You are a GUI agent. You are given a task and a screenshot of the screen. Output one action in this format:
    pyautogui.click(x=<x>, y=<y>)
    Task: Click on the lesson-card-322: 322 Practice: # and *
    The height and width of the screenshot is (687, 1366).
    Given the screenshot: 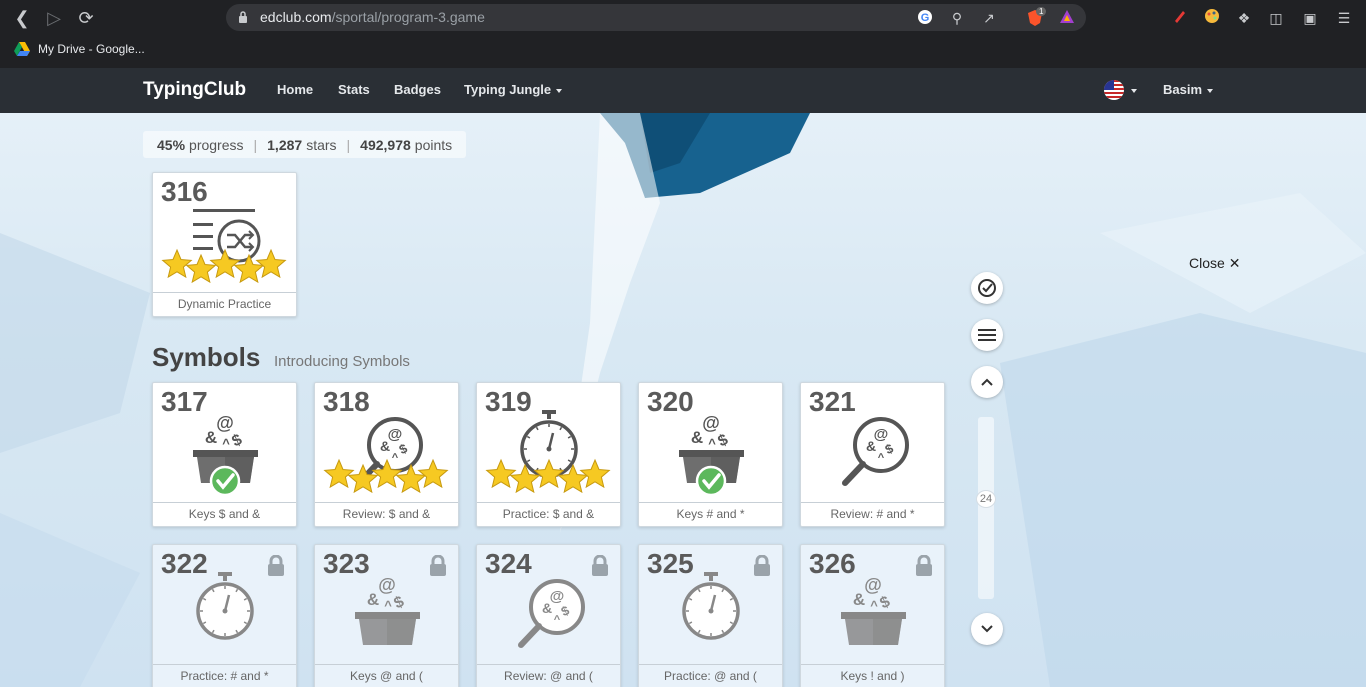 What is the action you would take?
    pyautogui.click(x=224, y=615)
    